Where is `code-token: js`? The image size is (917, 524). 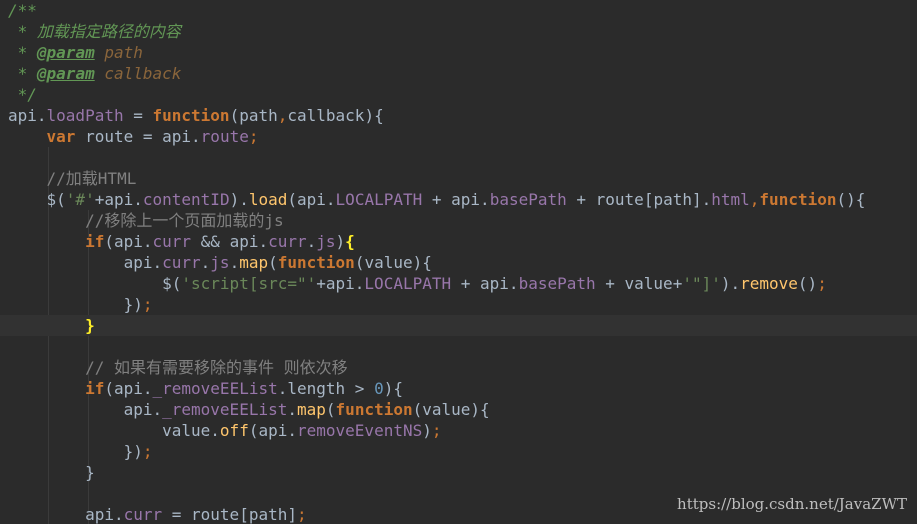 code-token: js is located at coordinates (220, 262).